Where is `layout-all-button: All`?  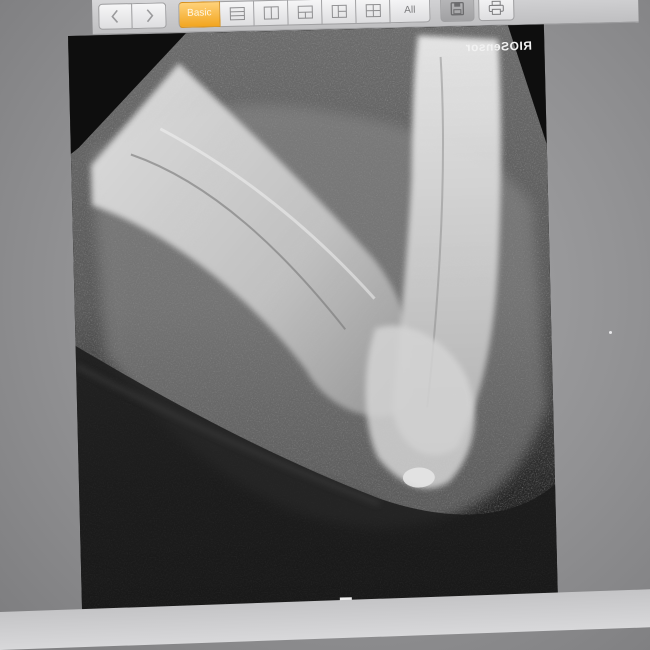
layout-all-button: All is located at coordinates (410, 12).